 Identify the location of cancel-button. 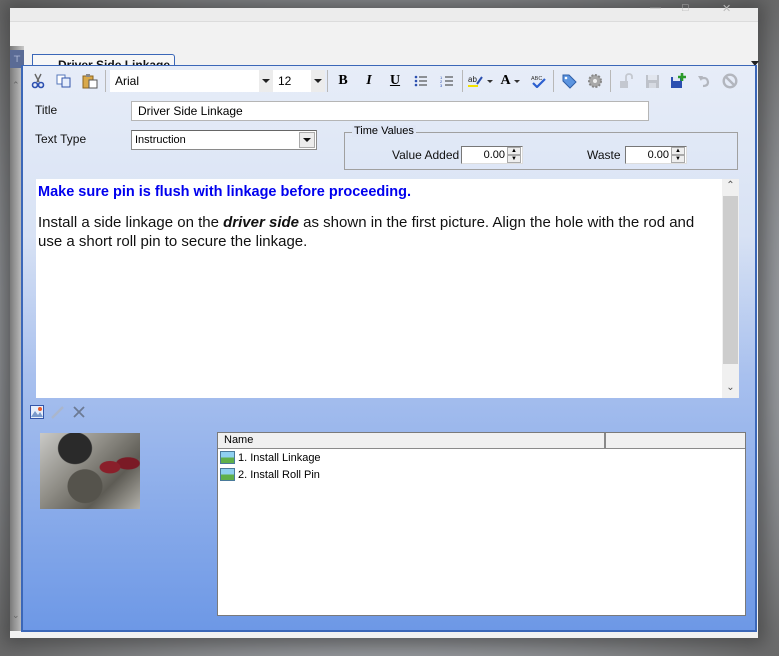
(730, 81).